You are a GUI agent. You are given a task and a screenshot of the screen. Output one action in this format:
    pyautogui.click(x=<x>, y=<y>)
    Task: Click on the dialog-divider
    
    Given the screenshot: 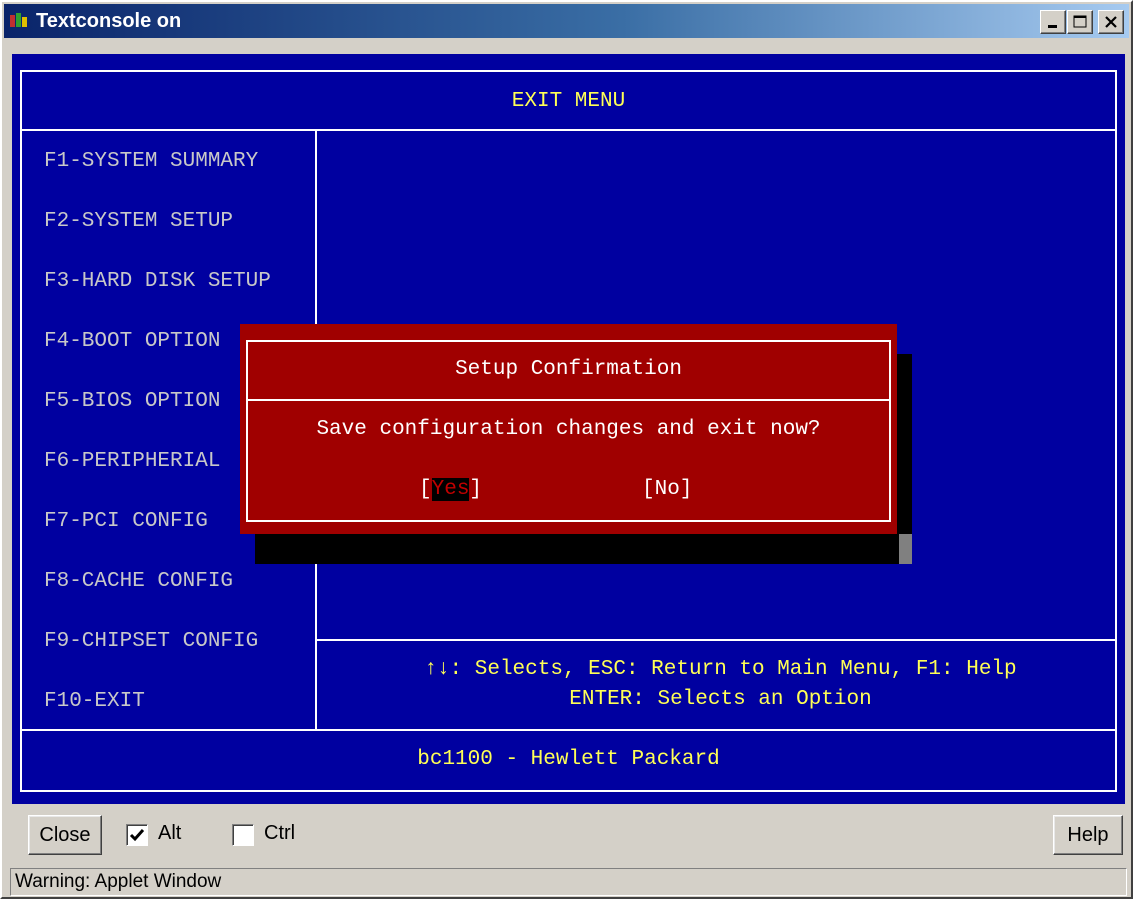 What is the action you would take?
    pyautogui.click(x=568, y=400)
    